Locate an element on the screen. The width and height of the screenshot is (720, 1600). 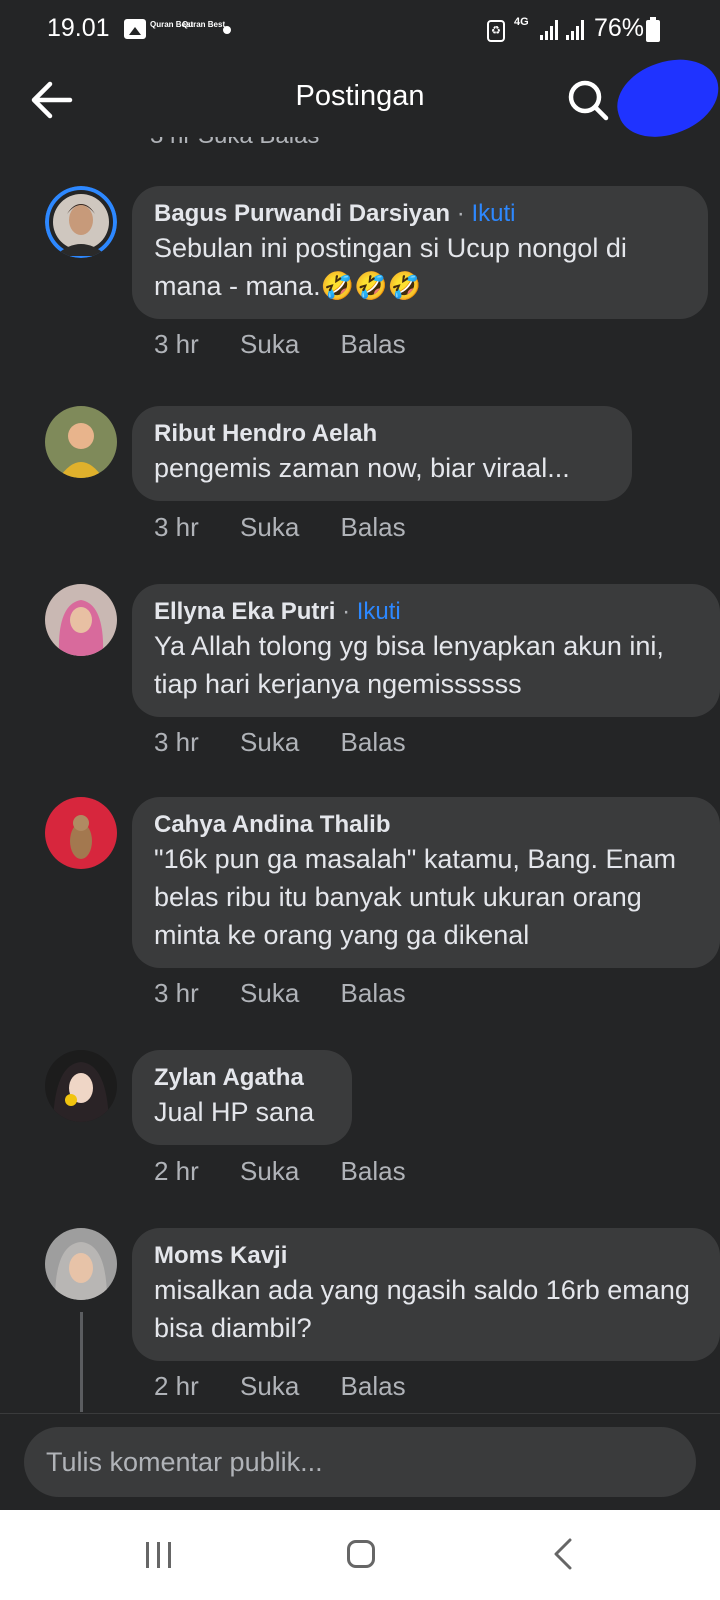
app-badge-quran-2: Quran Best is located at coordinates (204, 24).